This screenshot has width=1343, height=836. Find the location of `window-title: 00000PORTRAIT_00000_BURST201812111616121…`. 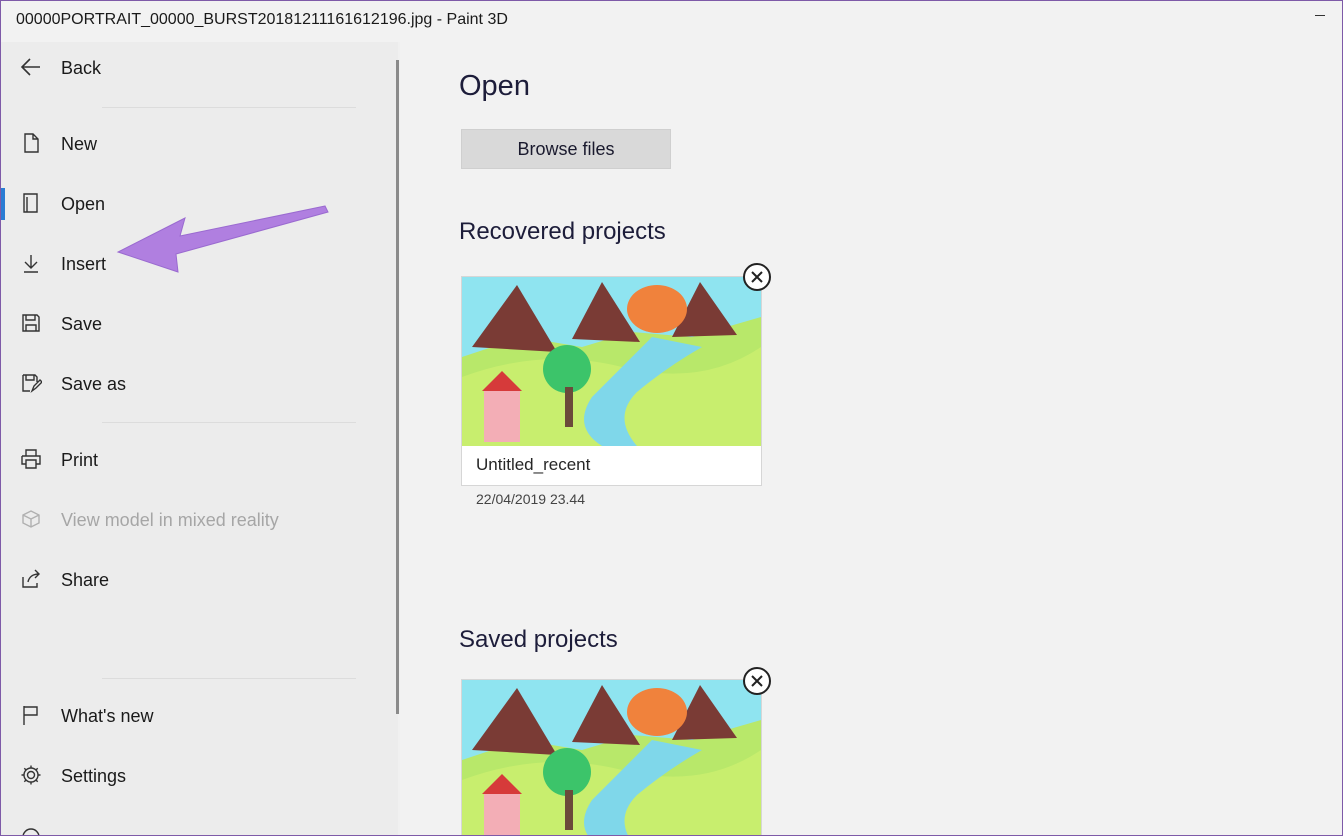

window-title: 00000PORTRAIT_00000_BURST201812111616121… is located at coordinates (262, 19).